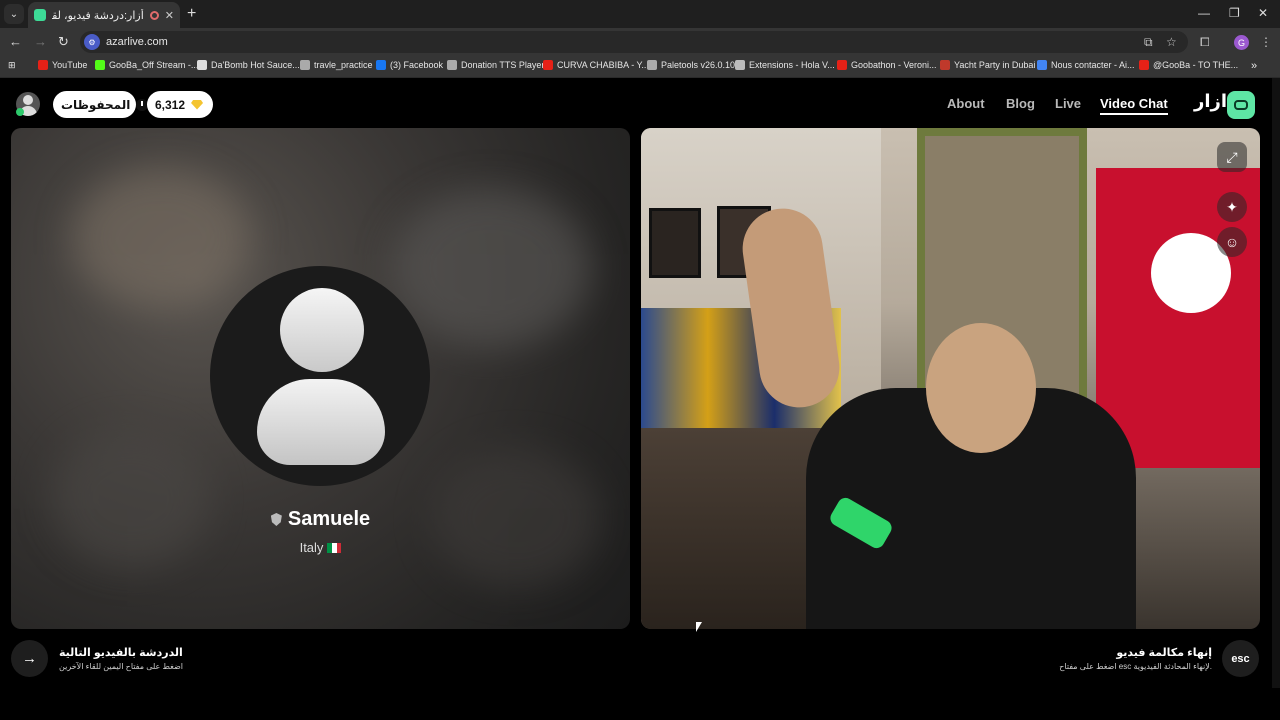  What do you see at coordinates (29, 658) in the screenshot?
I see `next-chat-button: →` at bounding box center [29, 658].